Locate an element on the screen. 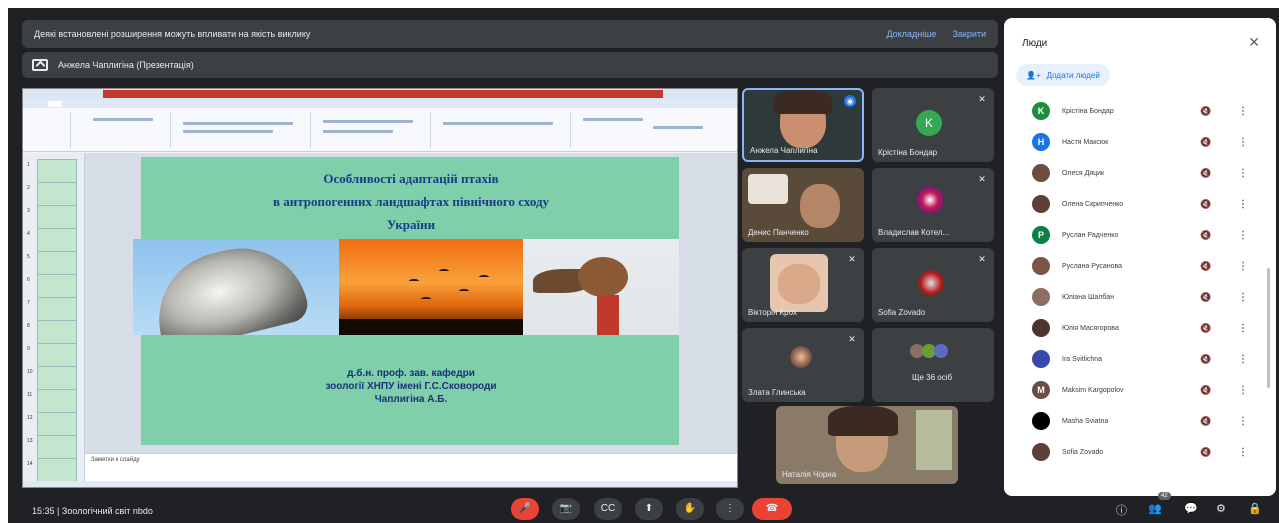 The height and width of the screenshot is (523, 1279). participant-name: Настя Максюк is located at coordinates (1085, 142).